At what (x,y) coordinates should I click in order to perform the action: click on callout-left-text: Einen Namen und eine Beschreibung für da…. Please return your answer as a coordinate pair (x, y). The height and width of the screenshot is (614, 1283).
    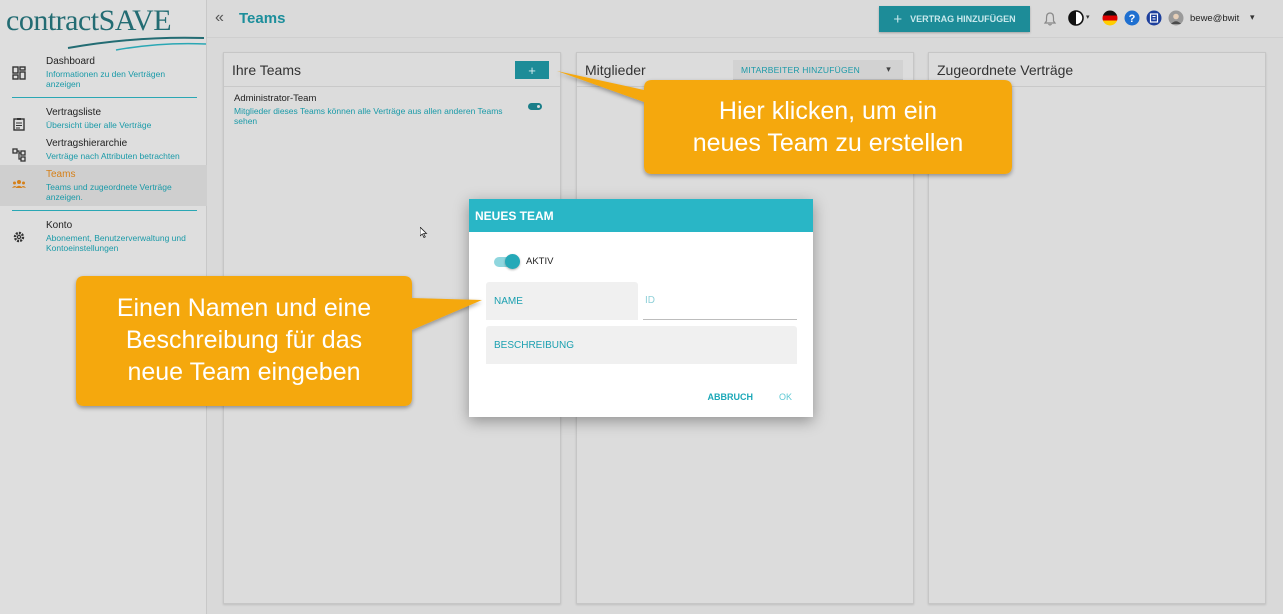
    Looking at the image, I should click on (244, 340).